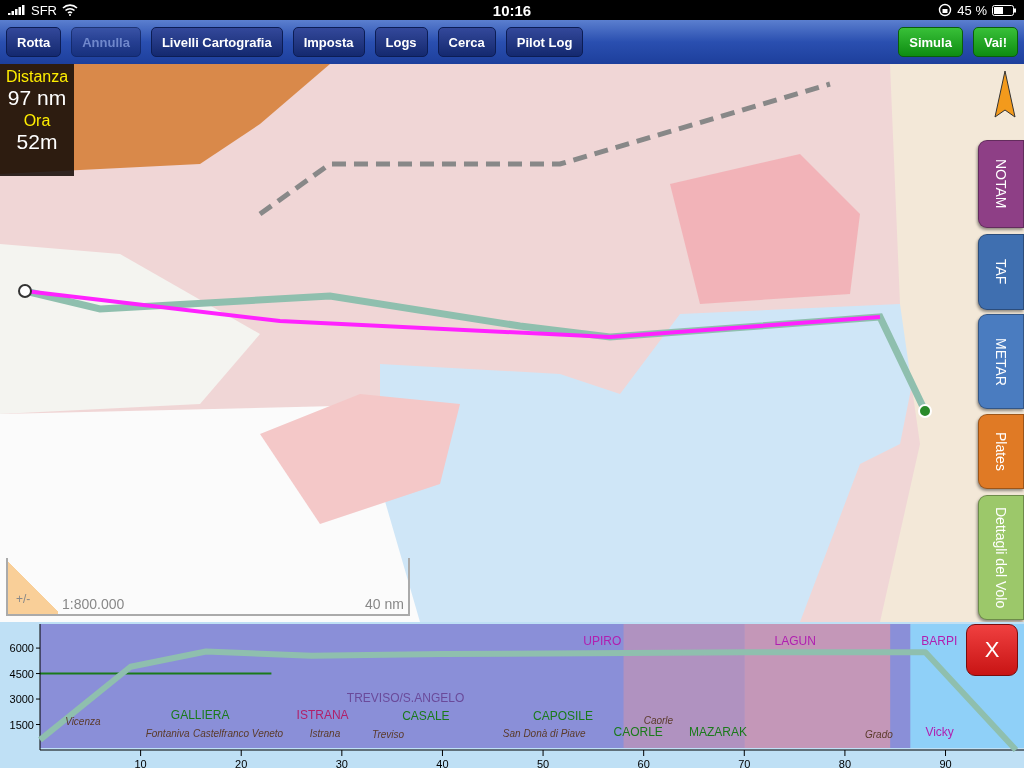 The height and width of the screenshot is (768, 1024). I want to click on y-tick-label: 6000, so click(21, 648).